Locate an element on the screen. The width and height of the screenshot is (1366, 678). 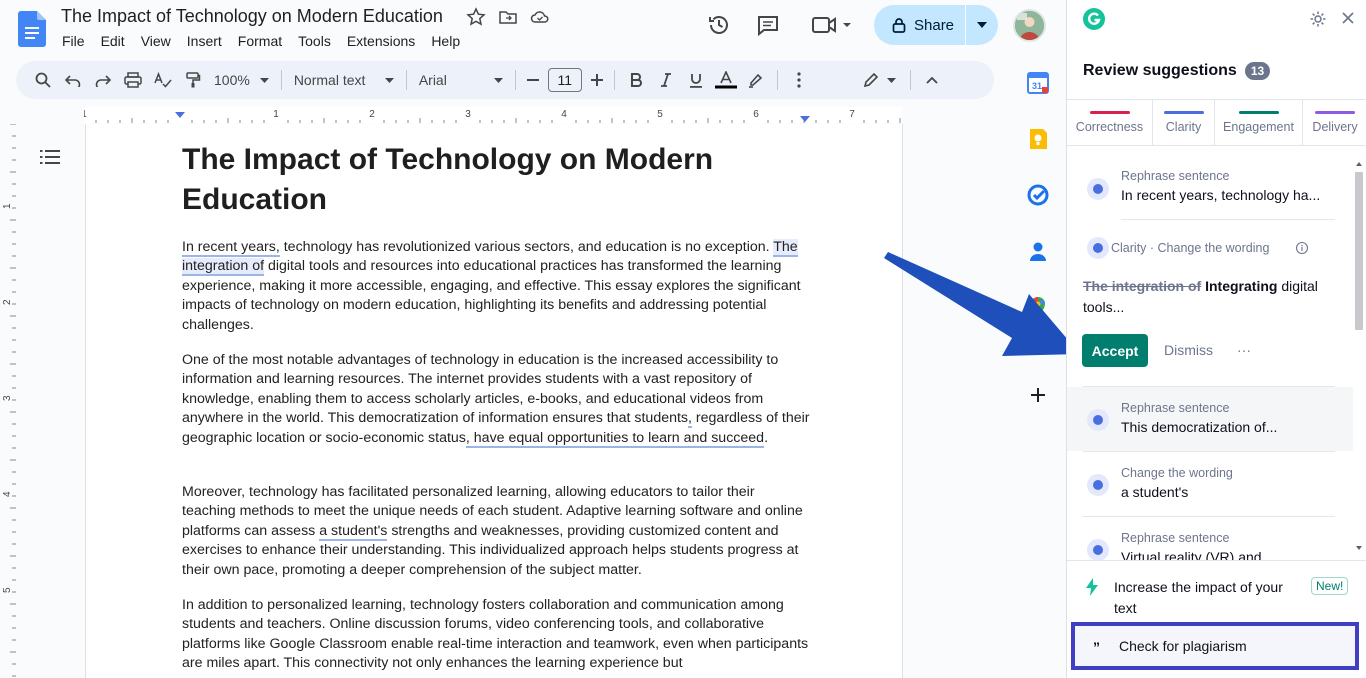
document-outline-icon is located at coordinates (51, 157).